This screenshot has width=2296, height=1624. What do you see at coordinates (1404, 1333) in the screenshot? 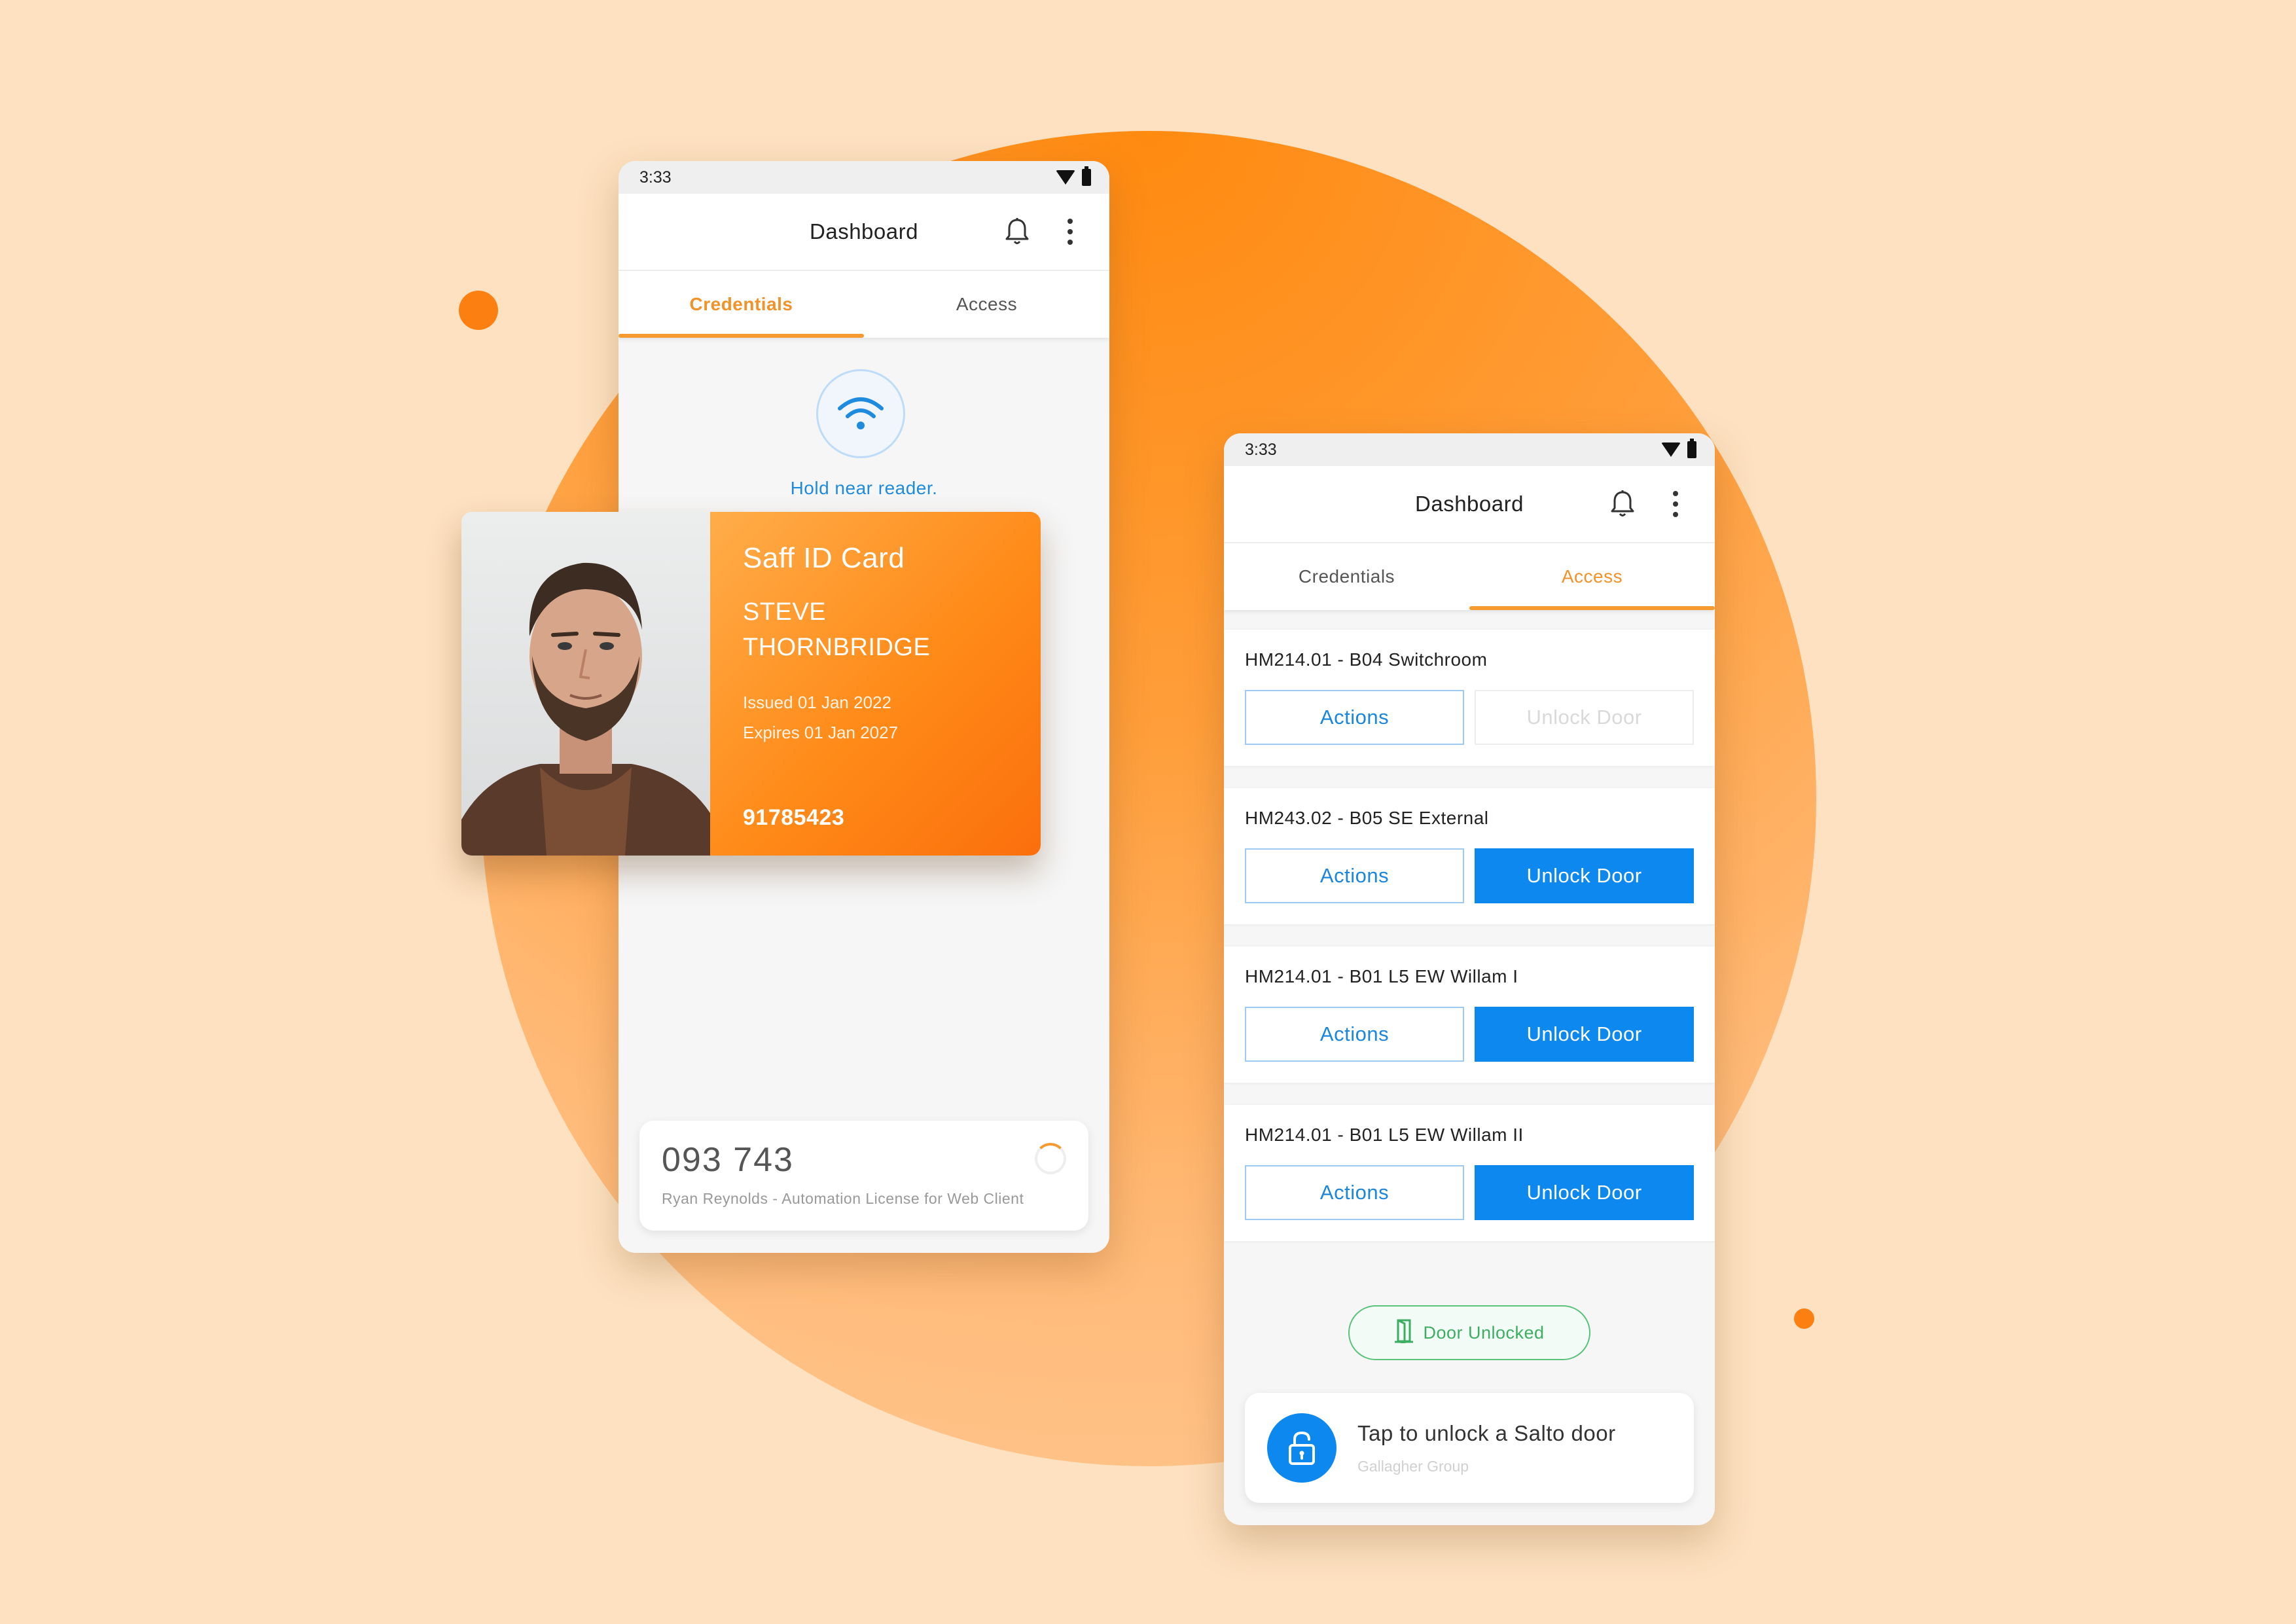
I see `door-icon` at bounding box center [1404, 1333].